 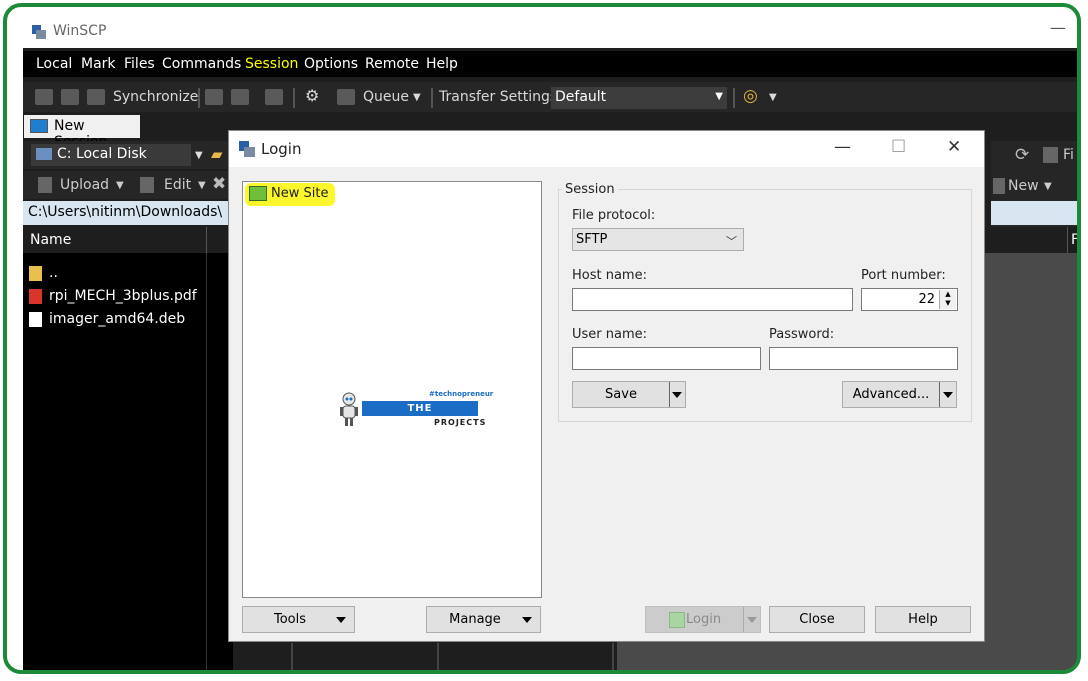 What do you see at coordinates (1068, 155) in the screenshot?
I see `find-files-button: Fi` at bounding box center [1068, 155].